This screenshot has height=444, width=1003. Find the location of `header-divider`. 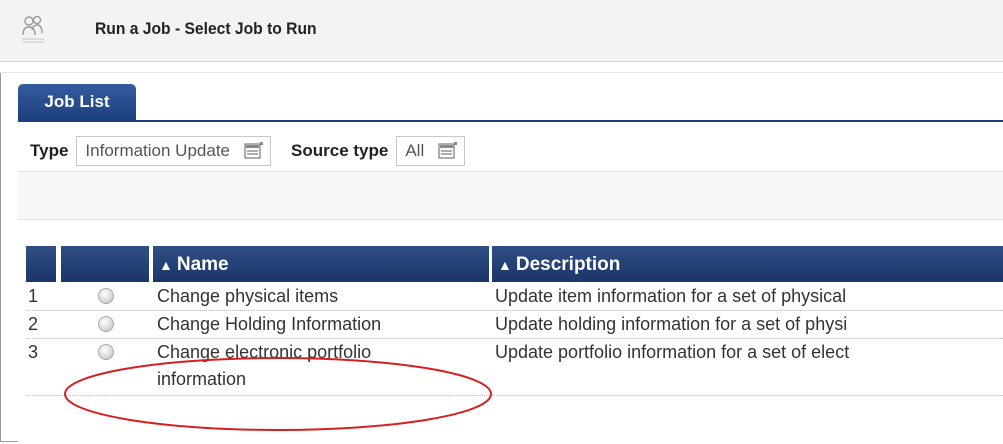

header-divider is located at coordinates (501, 67).